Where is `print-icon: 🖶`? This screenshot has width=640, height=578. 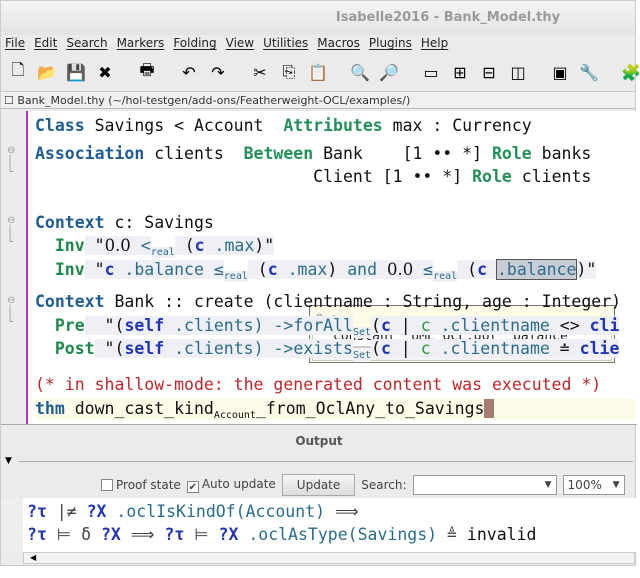
print-icon: 🖶 is located at coordinates (147, 71).